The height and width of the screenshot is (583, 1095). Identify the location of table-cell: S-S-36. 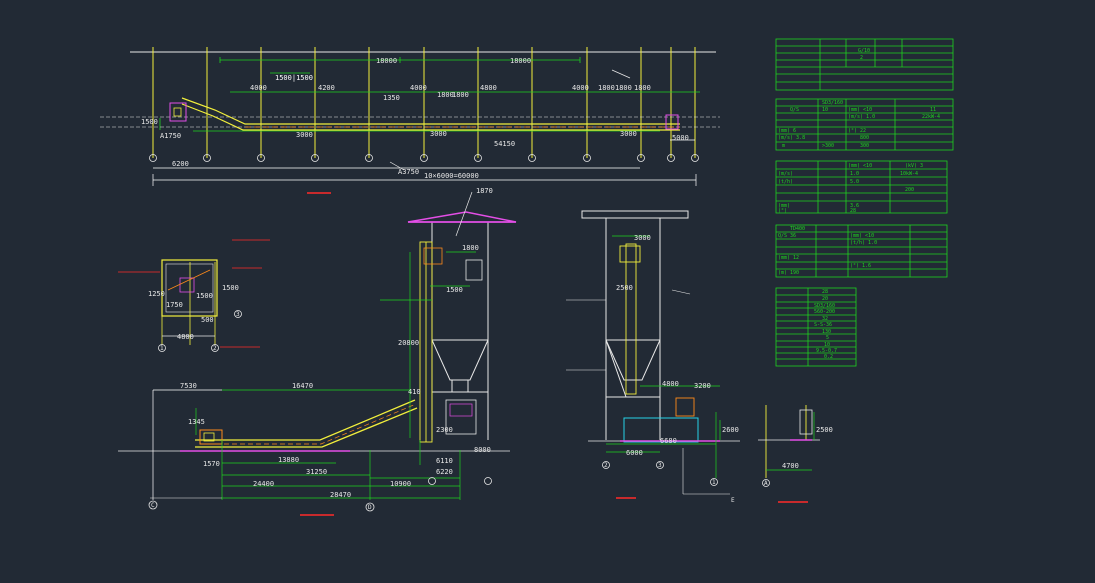
(823, 325).